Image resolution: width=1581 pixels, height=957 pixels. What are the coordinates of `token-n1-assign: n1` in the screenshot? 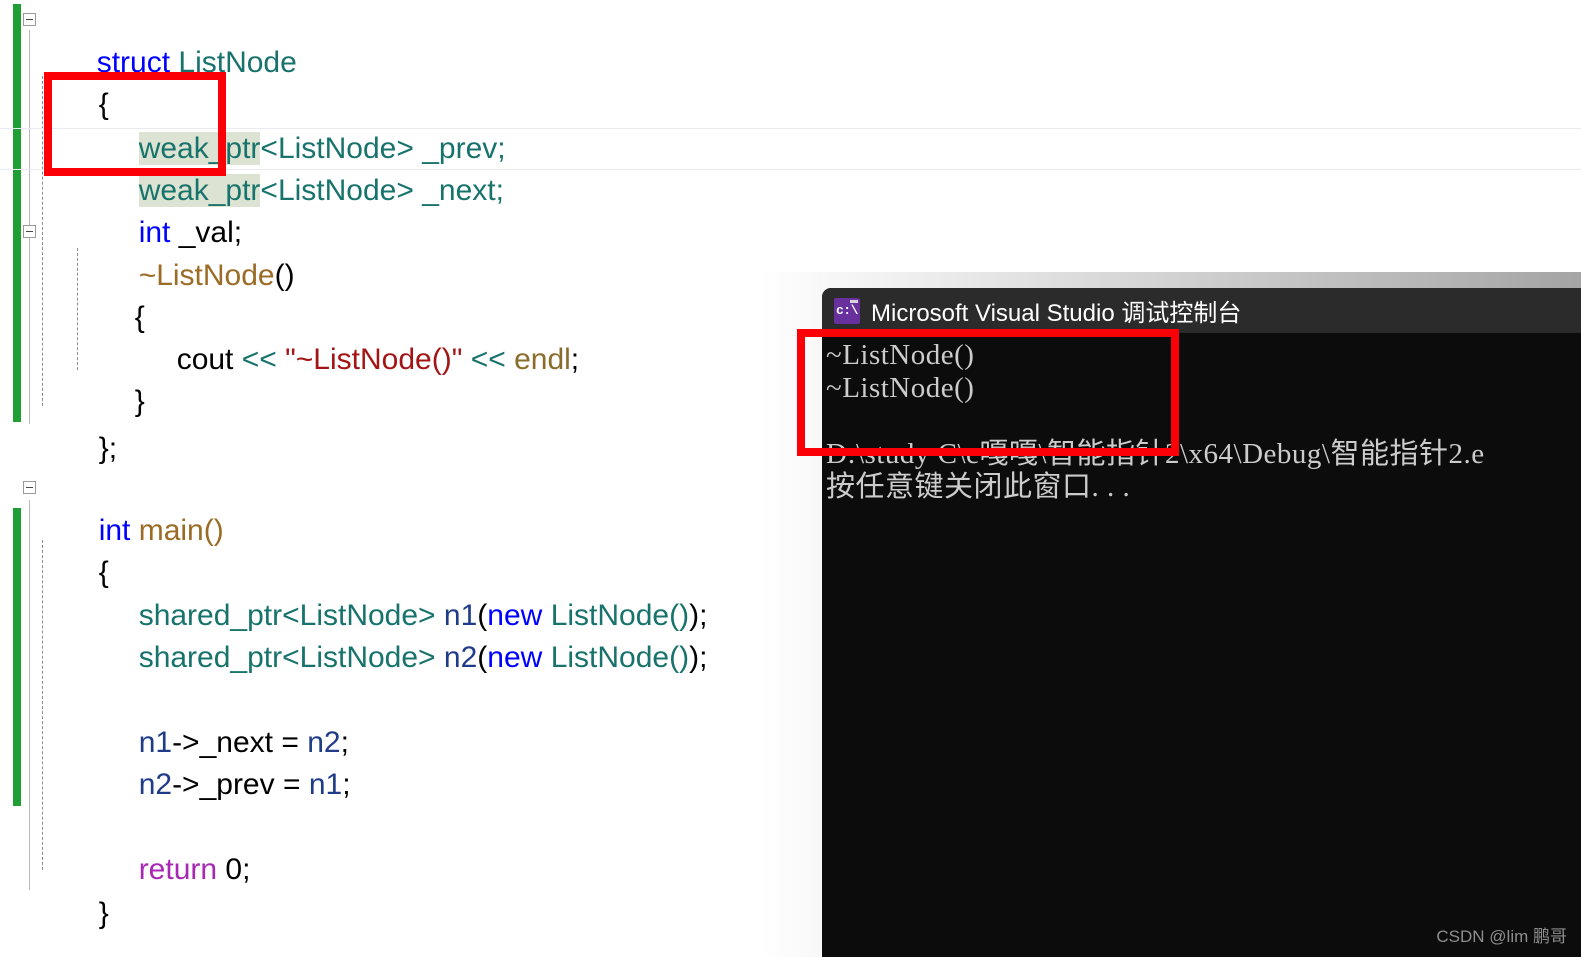 It's located at (325, 784).